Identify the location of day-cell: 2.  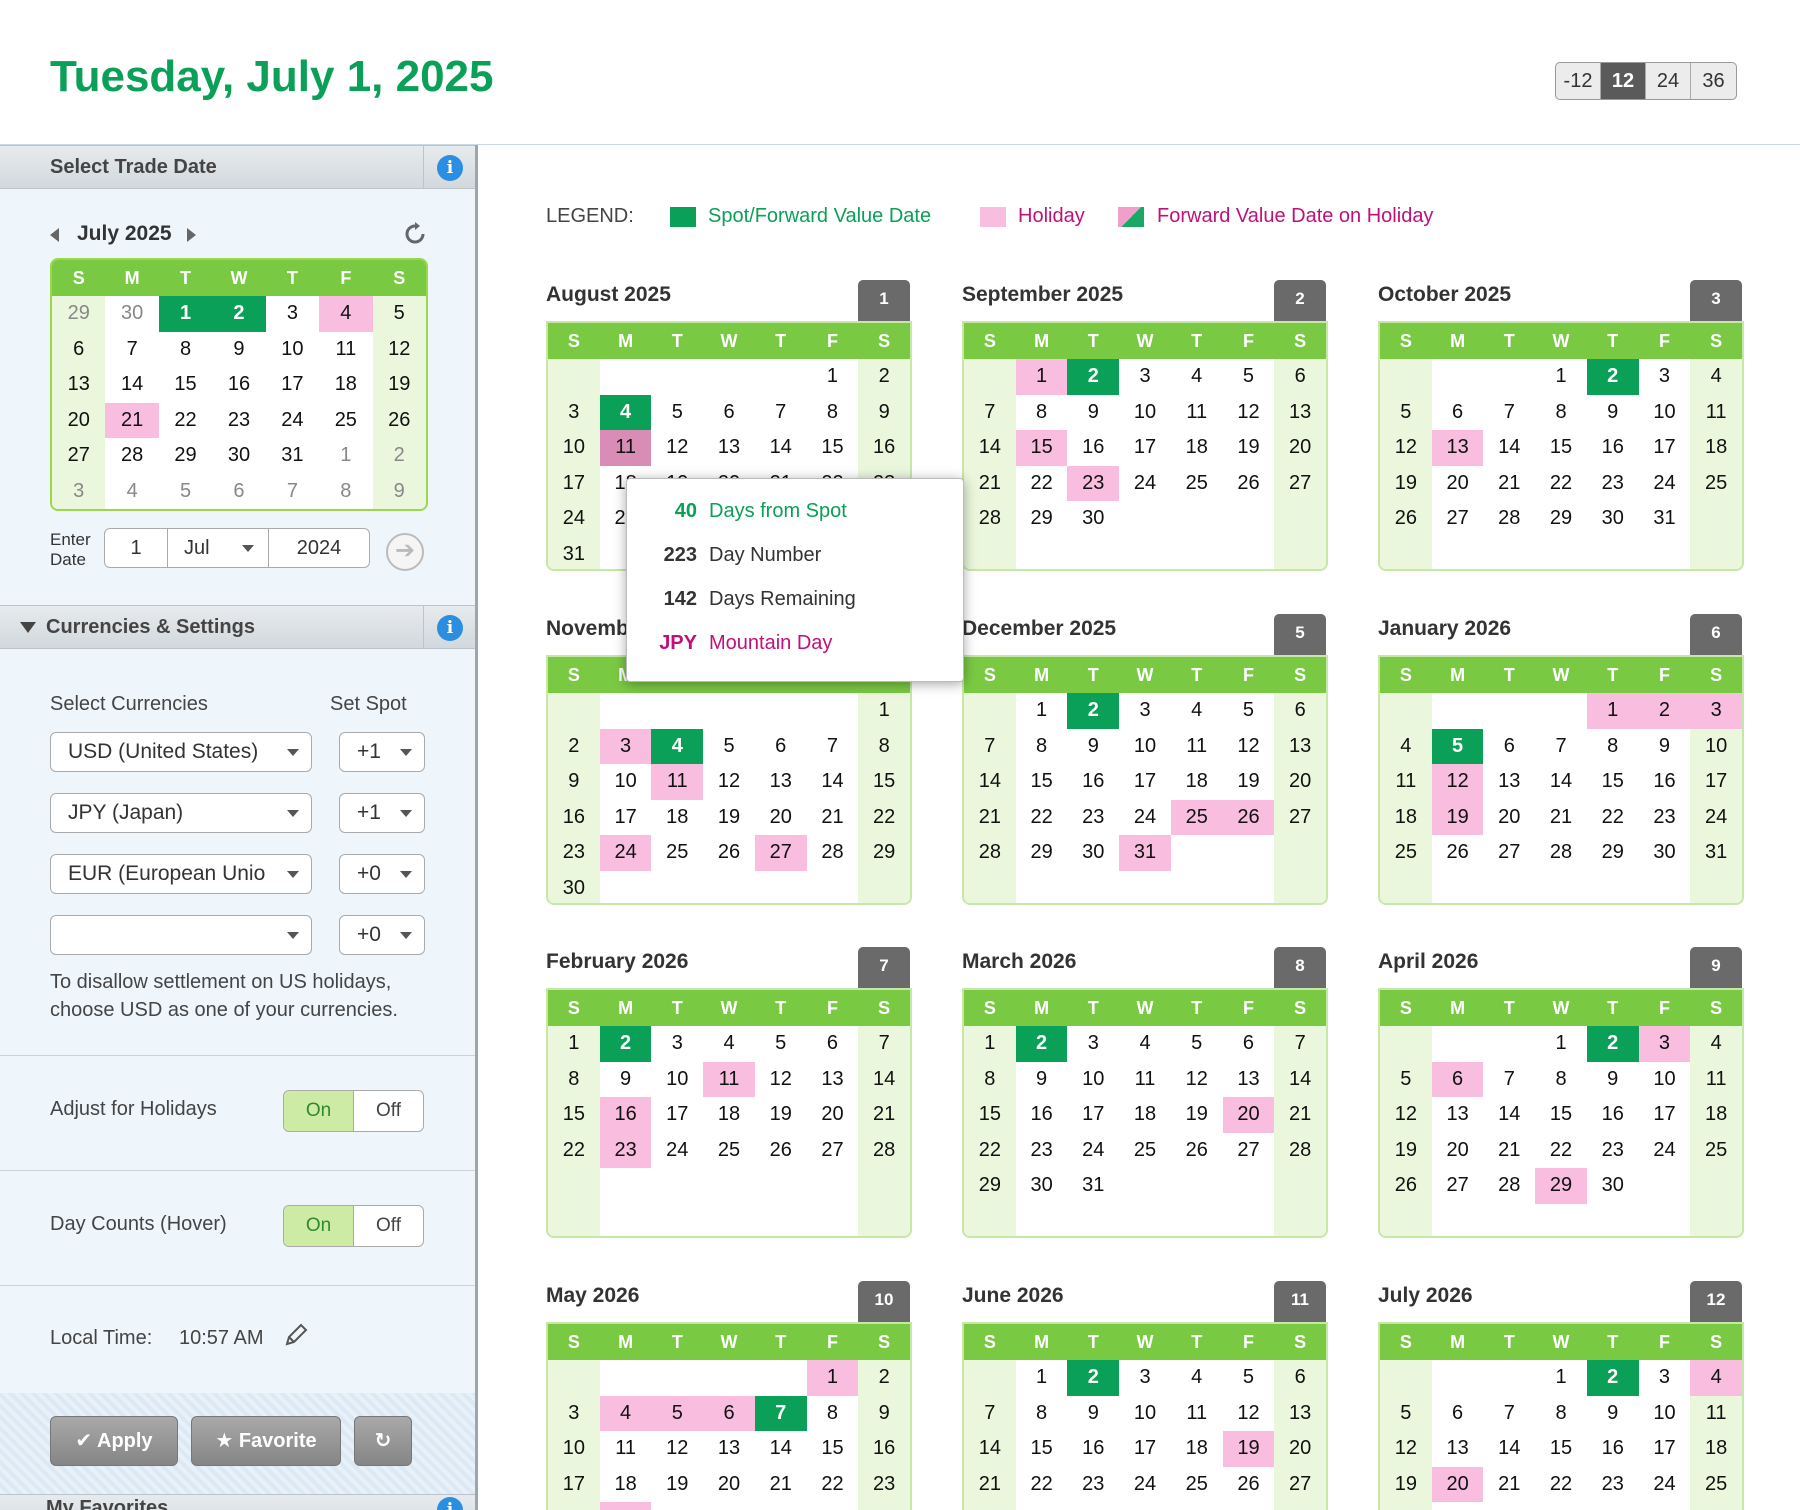
(1612, 377).